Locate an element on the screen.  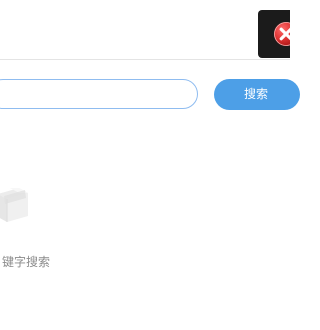
search-button: 搜索 is located at coordinates (257, 94).